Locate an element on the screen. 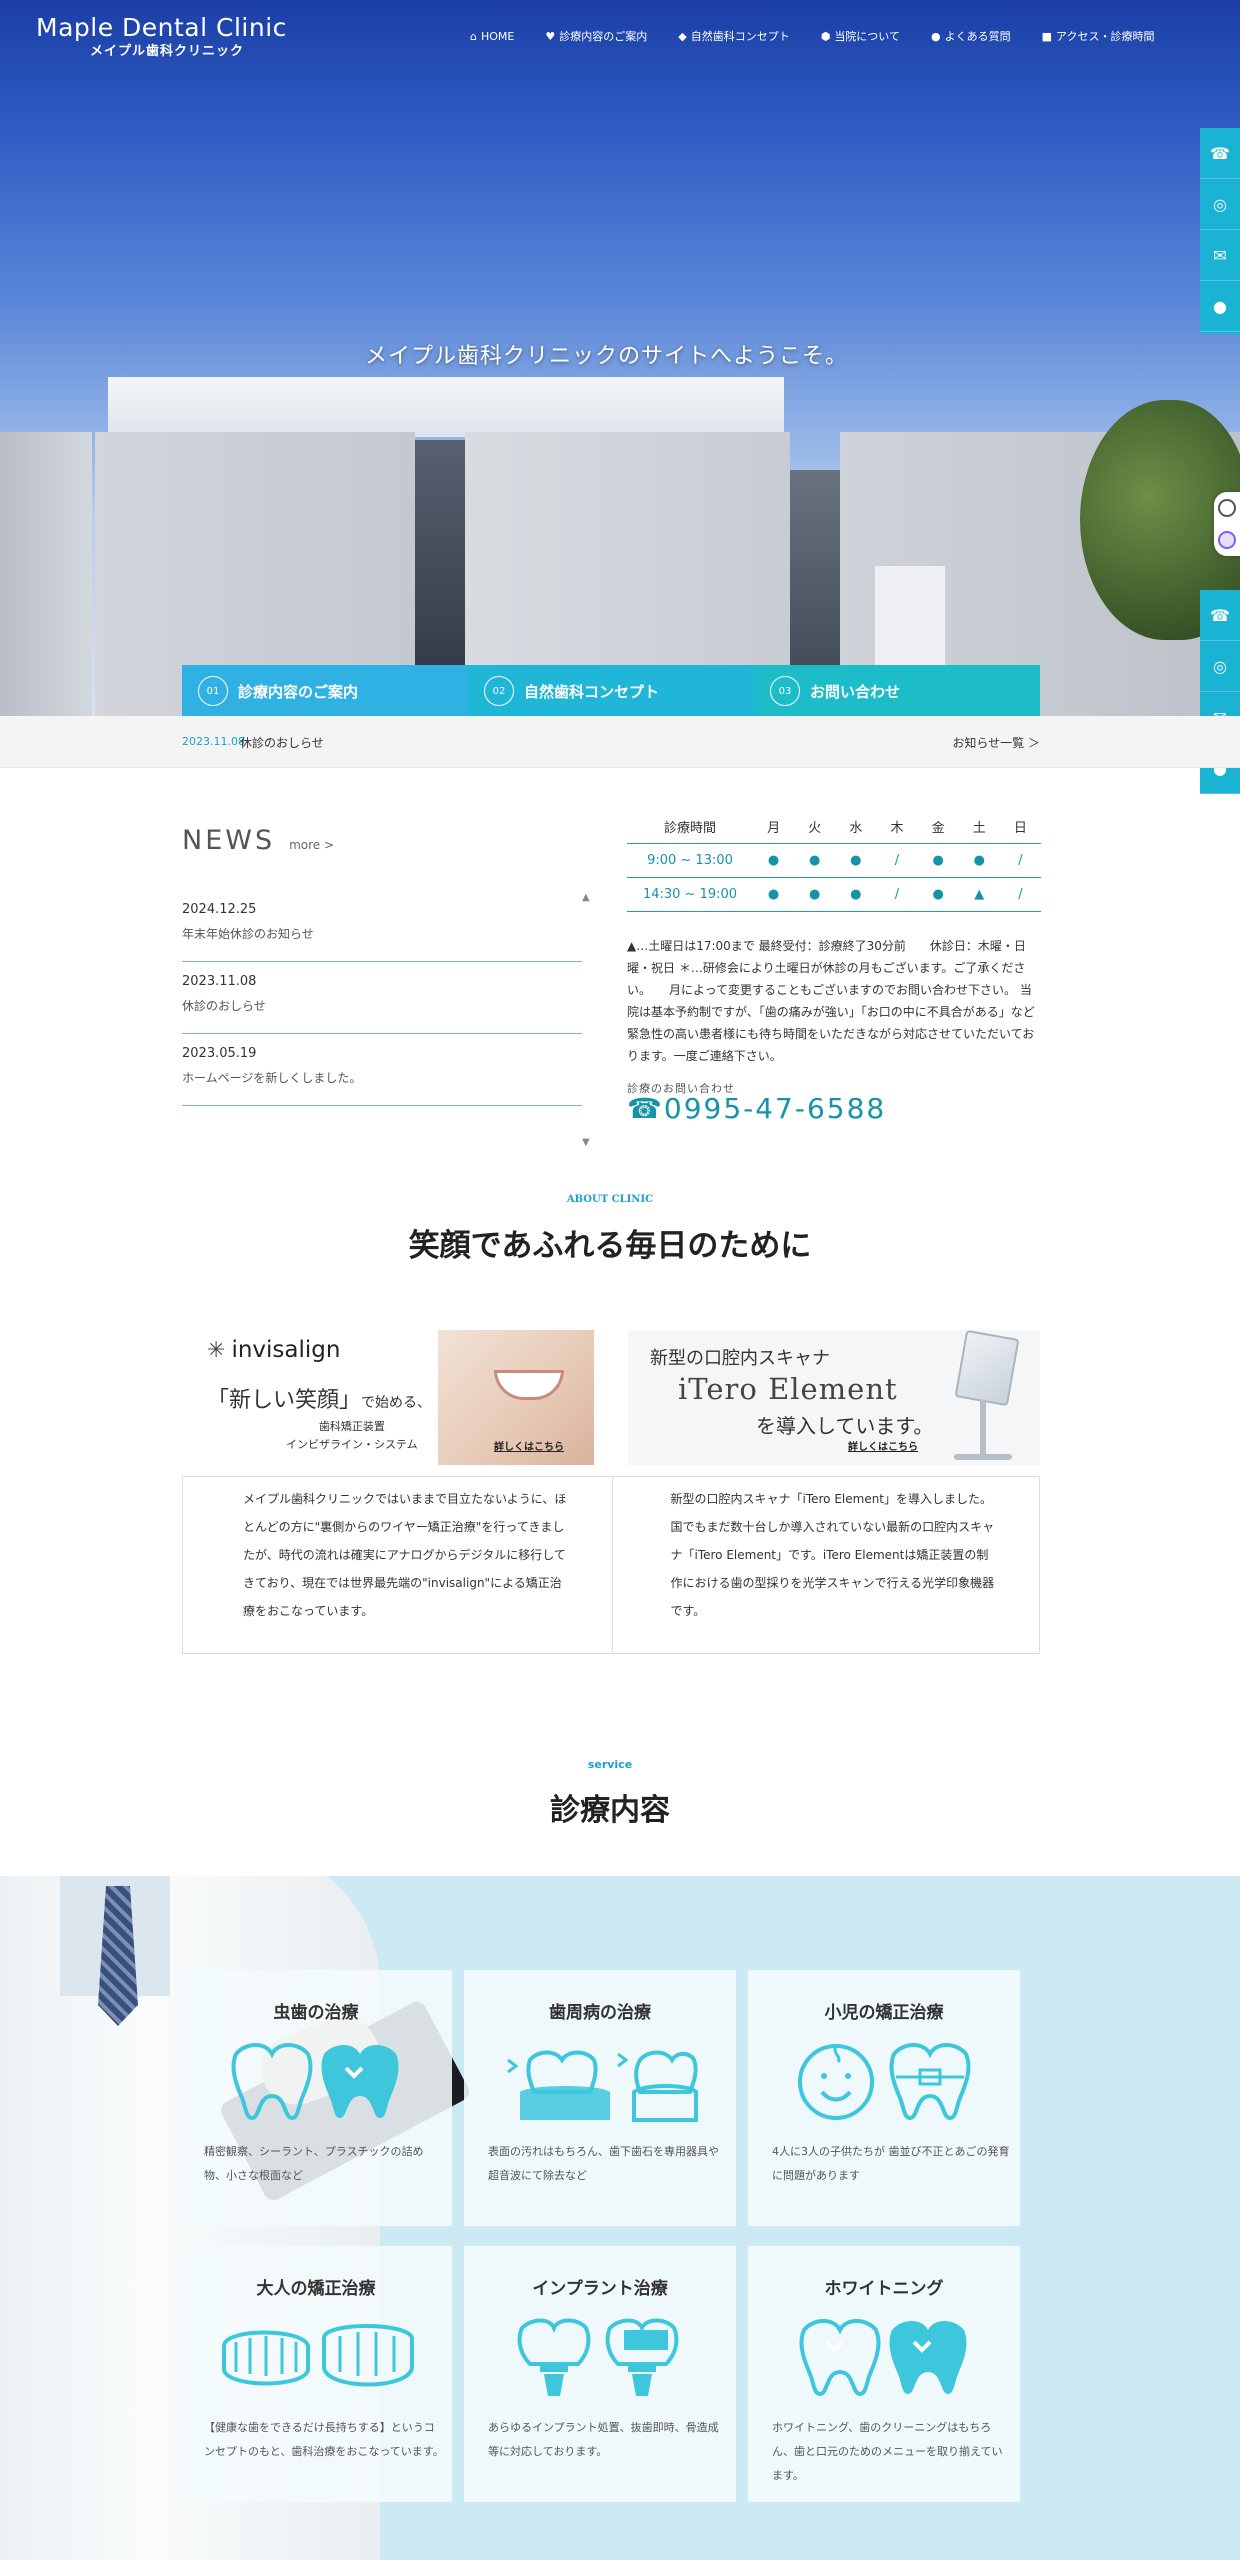 This screenshot has width=1240, height=2560. card-text: あらゆるインプラント処置、抜歯即時、骨造成等に対応しております。 is located at coordinates (603, 2439).